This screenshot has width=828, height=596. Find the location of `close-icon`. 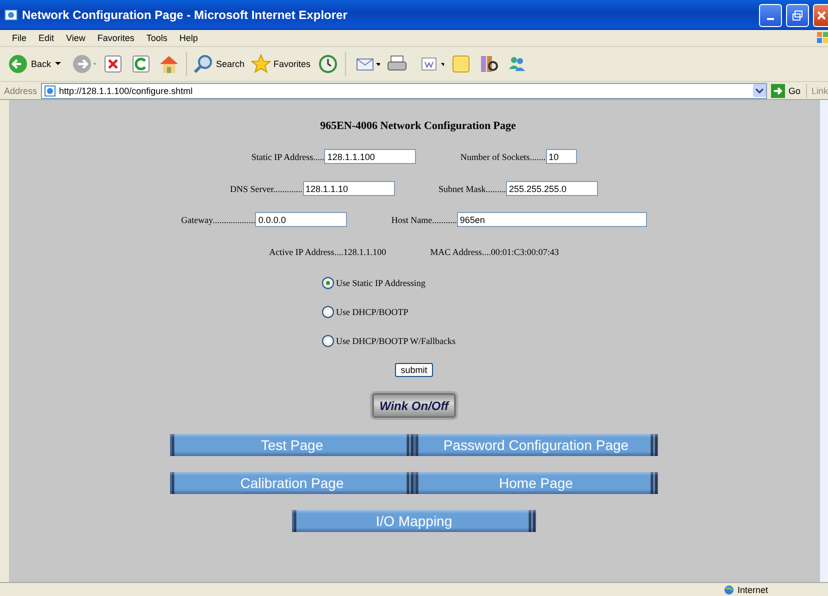

close-icon is located at coordinates (821, 15).